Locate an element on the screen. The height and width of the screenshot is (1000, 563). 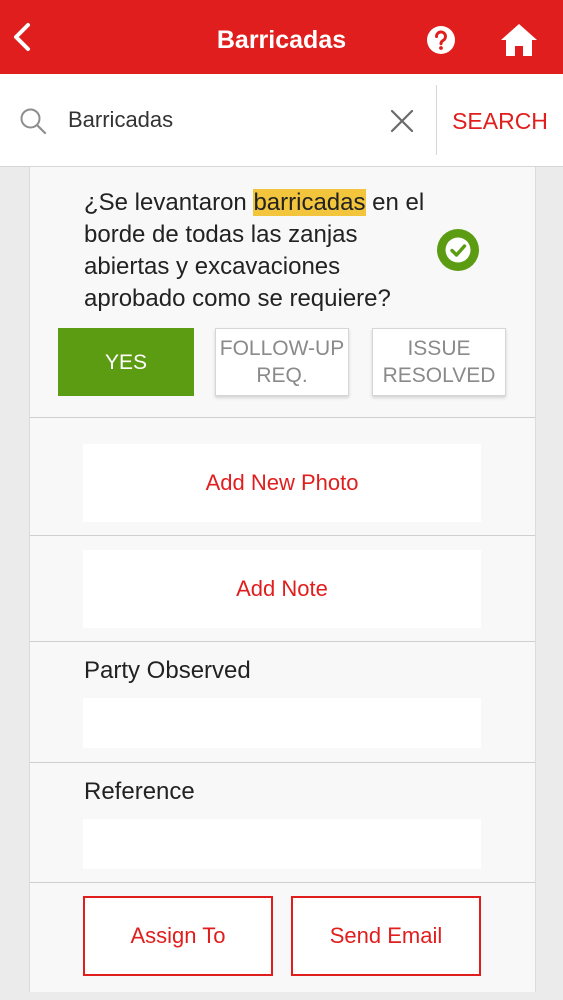
close-icon is located at coordinates (402, 121).